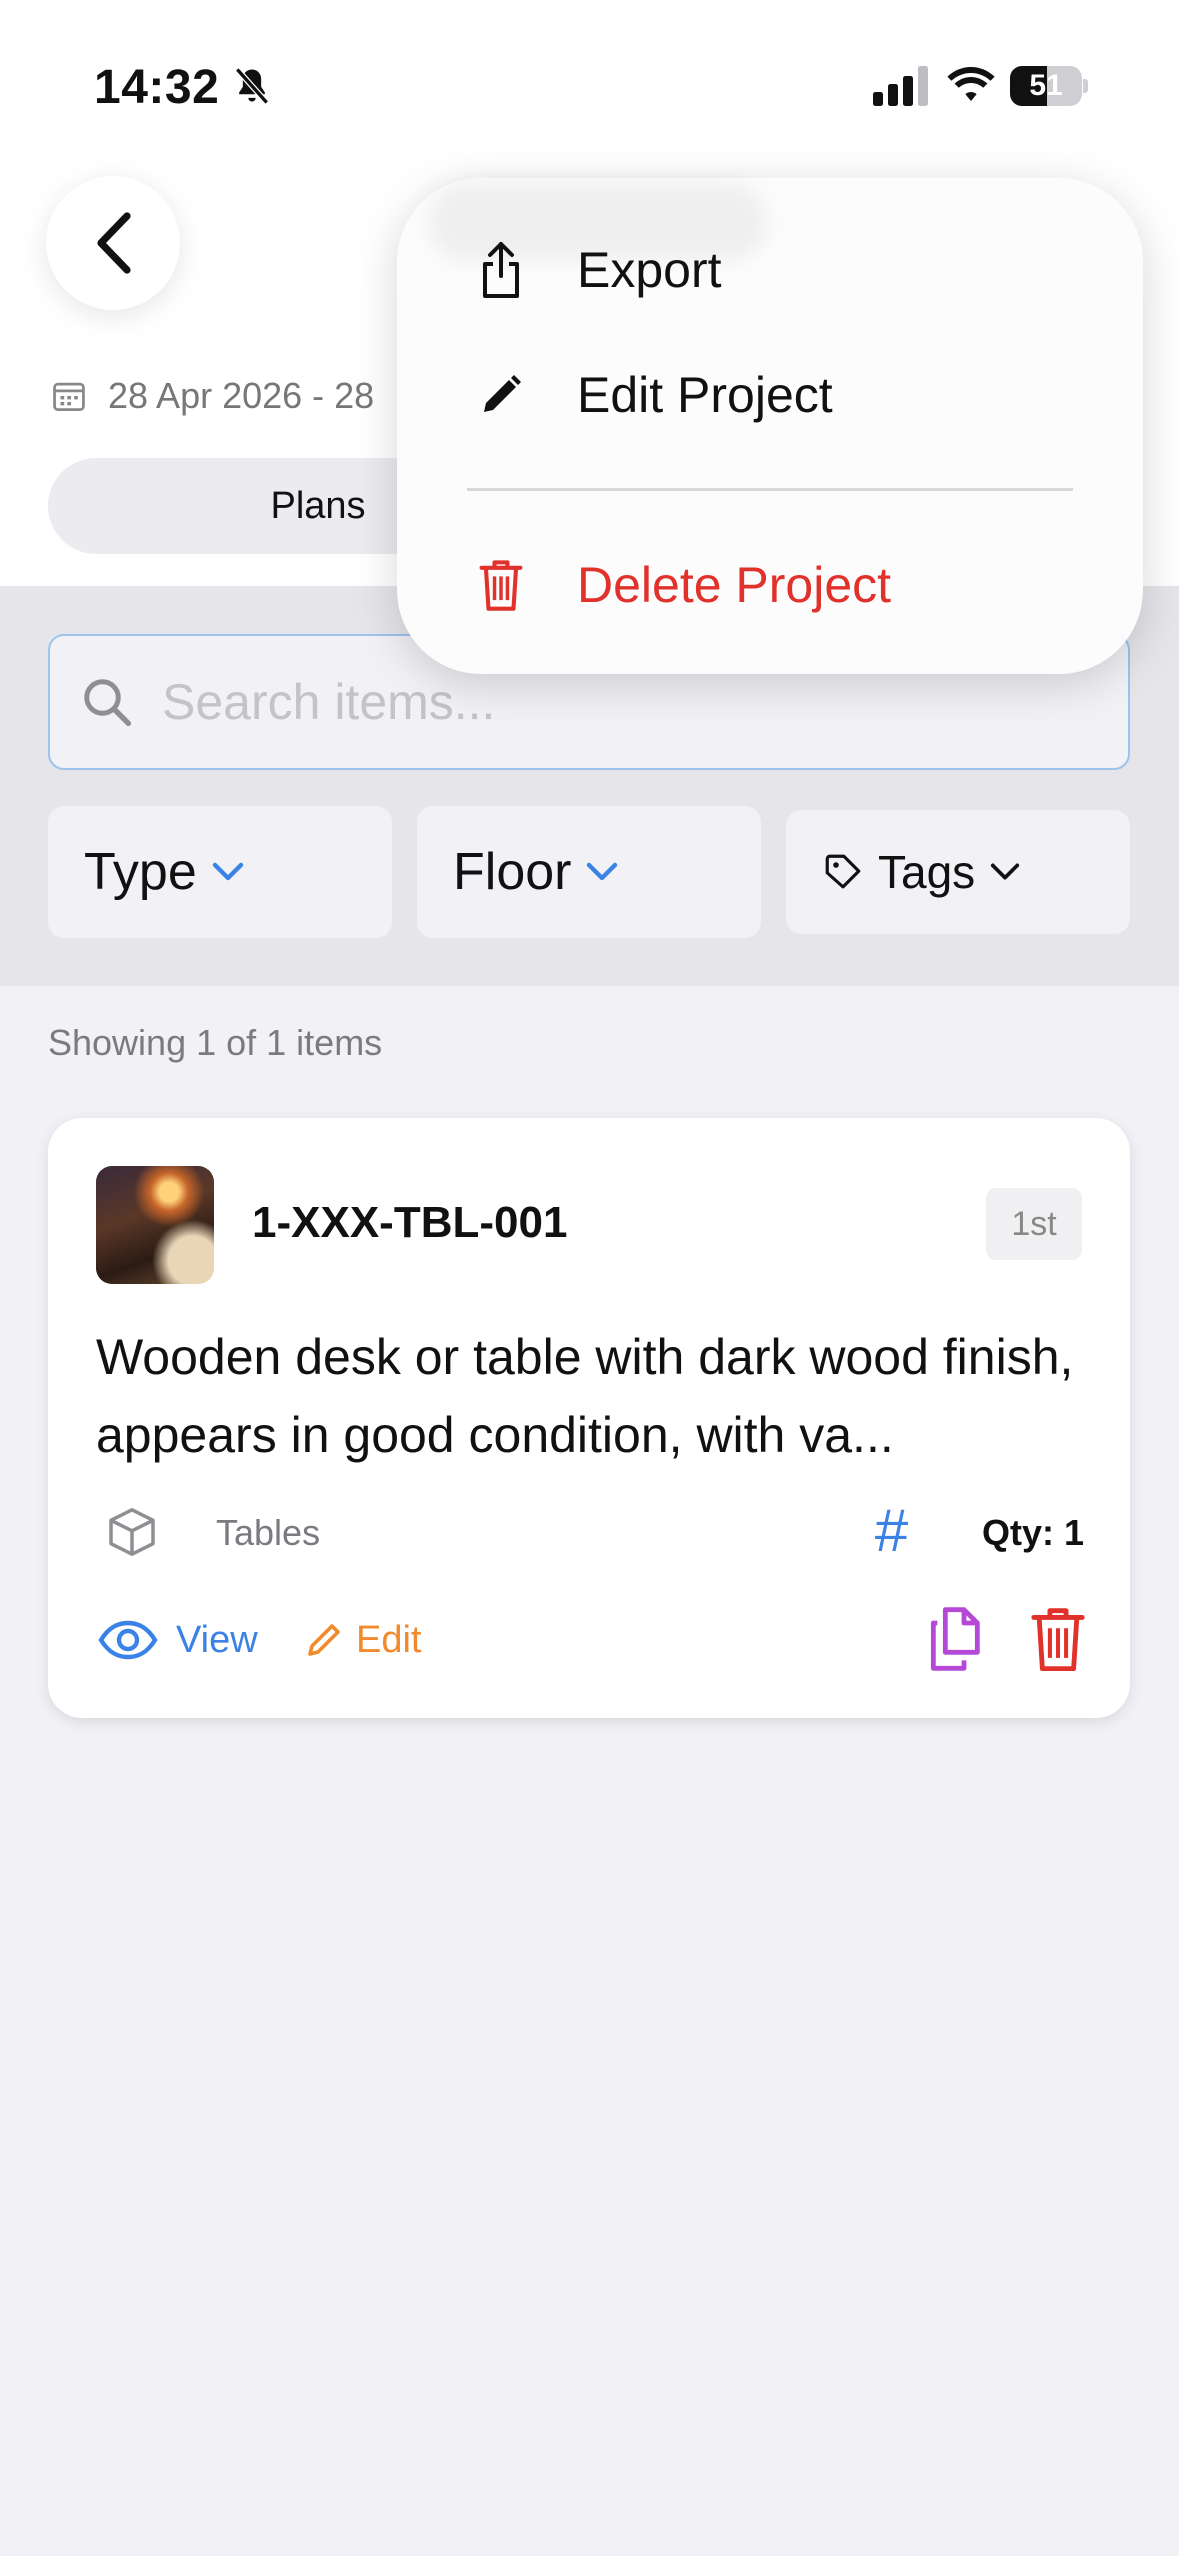 The width and height of the screenshot is (1179, 2556). What do you see at coordinates (770, 270) in the screenshot?
I see `menu-item-export: Export` at bounding box center [770, 270].